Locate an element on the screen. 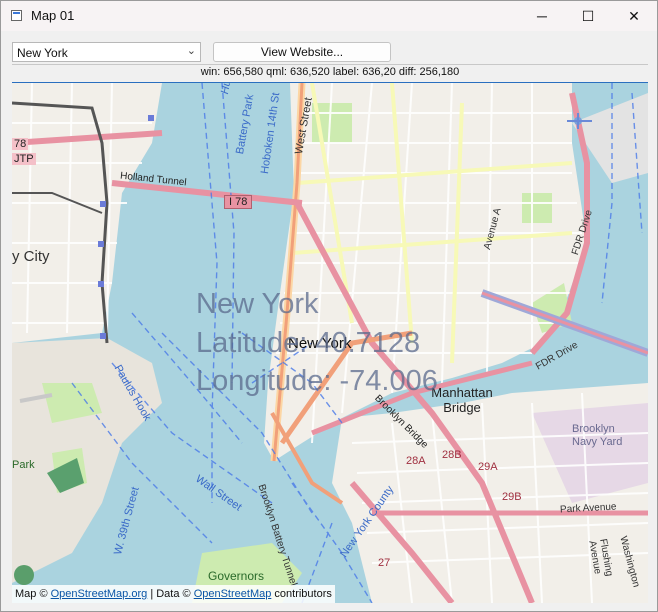 Image resolution: width=658 pixels, height=612 pixels. i78-shield-small: 78 is located at coordinates (20, 144).